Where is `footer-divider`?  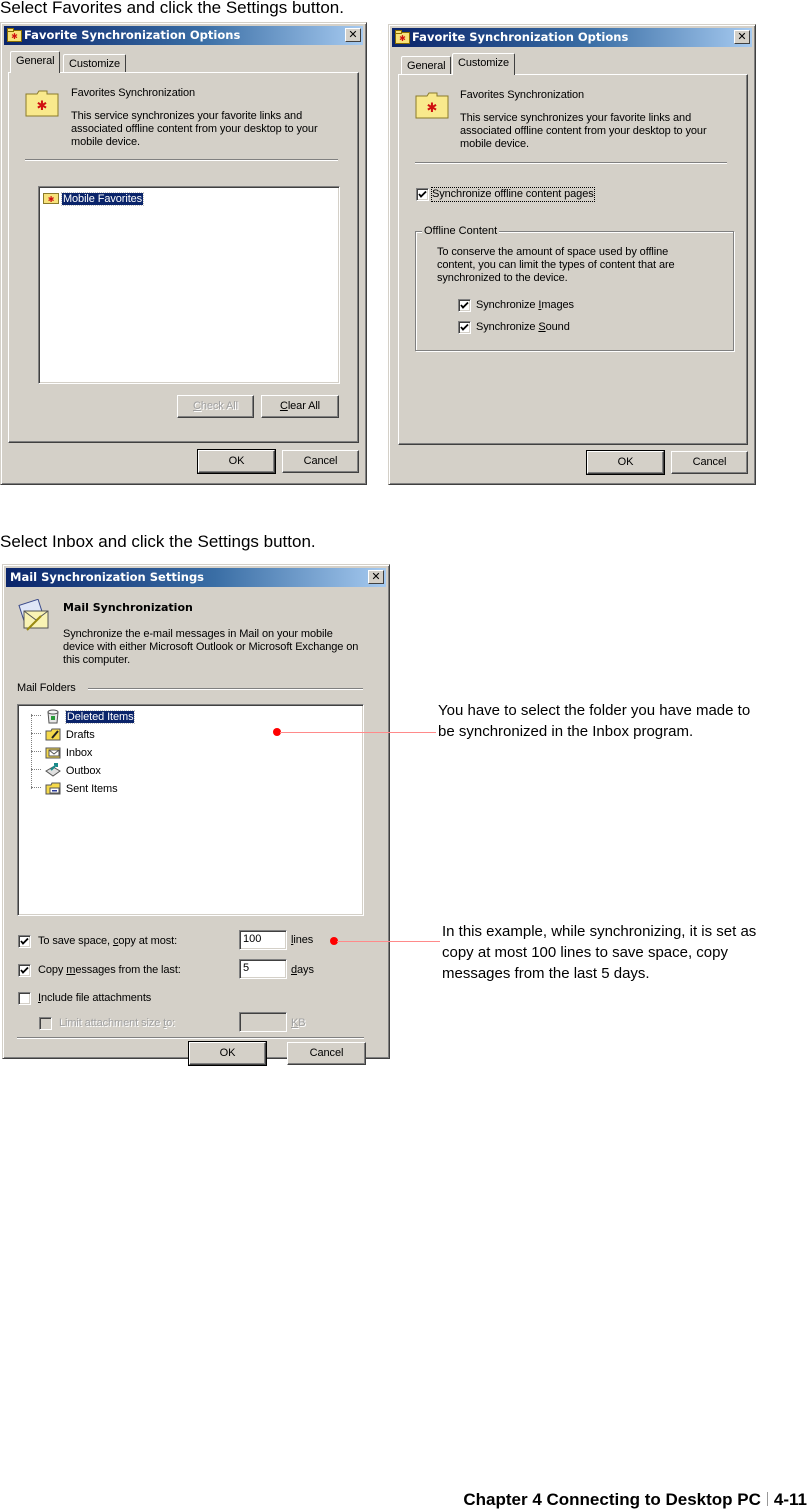
footer-divider is located at coordinates (767, 1499).